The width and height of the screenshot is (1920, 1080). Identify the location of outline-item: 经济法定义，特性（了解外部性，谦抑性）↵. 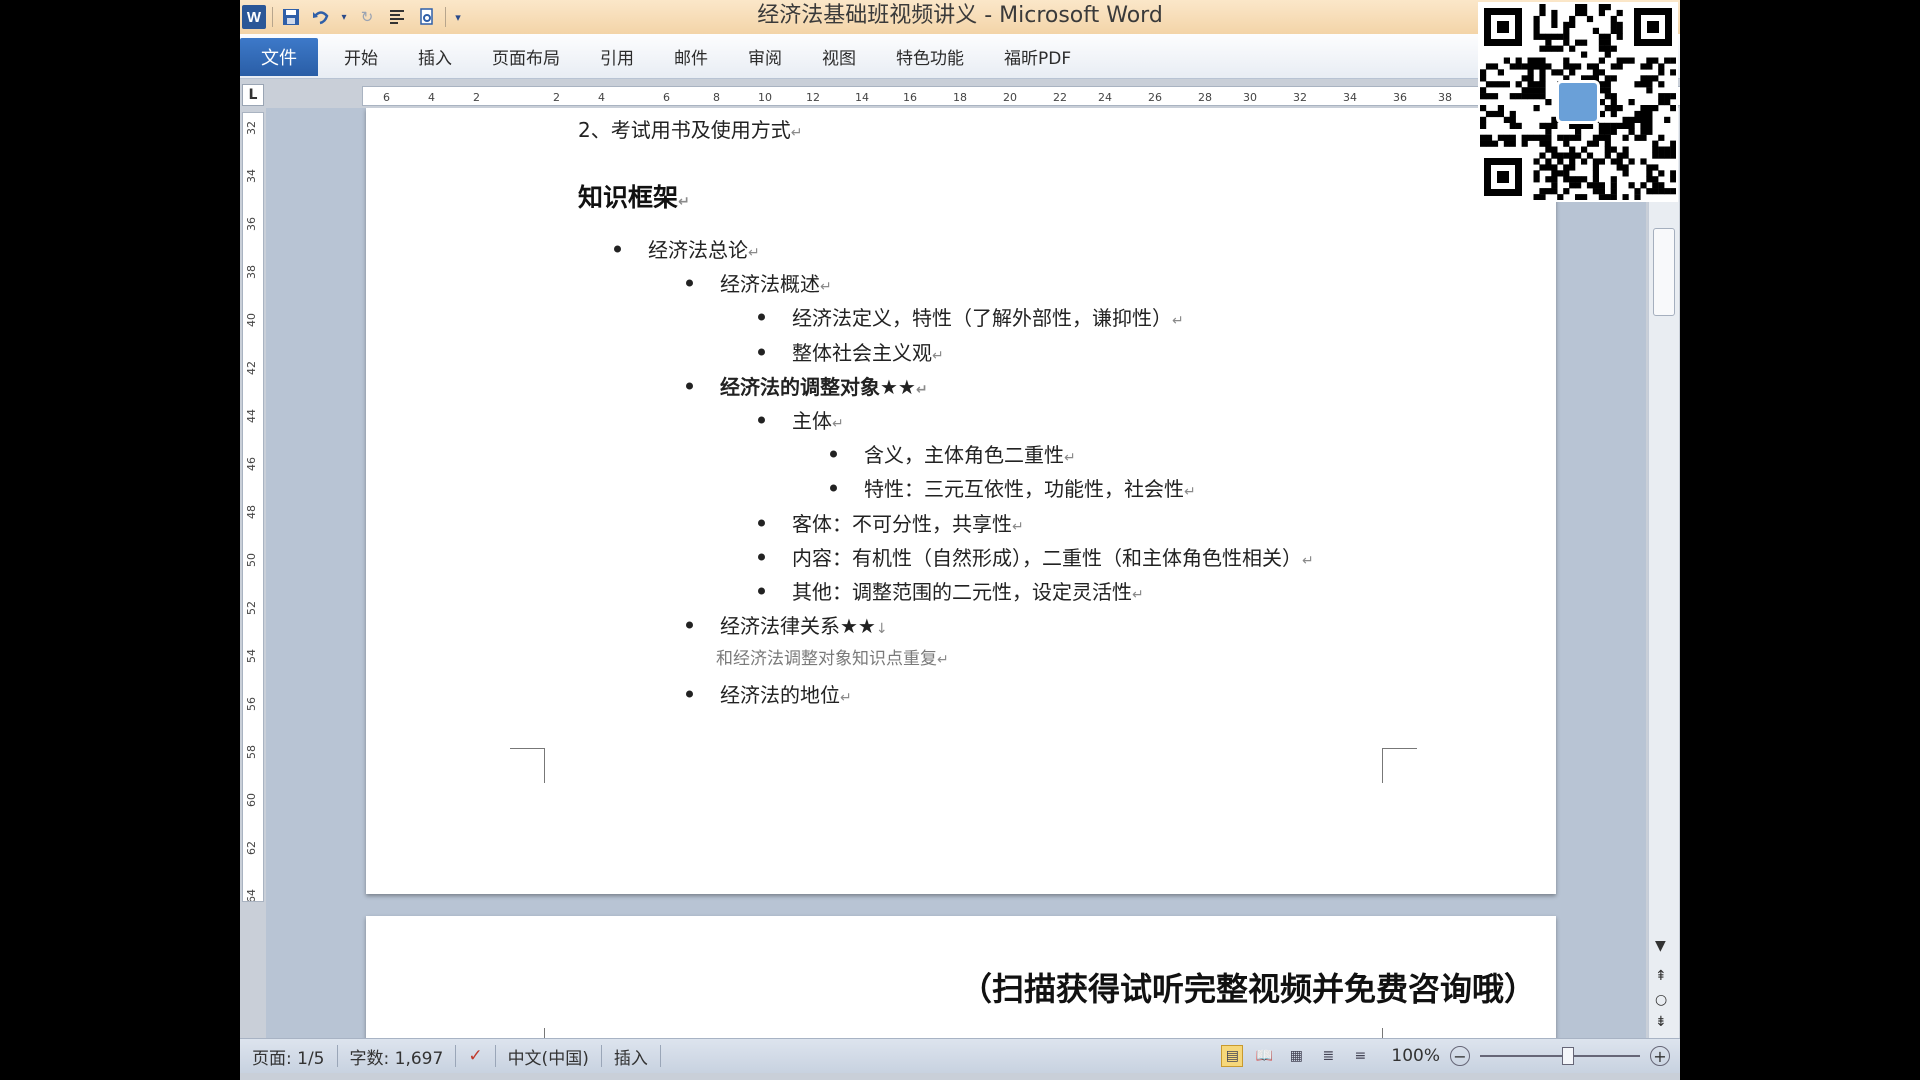
(988, 316).